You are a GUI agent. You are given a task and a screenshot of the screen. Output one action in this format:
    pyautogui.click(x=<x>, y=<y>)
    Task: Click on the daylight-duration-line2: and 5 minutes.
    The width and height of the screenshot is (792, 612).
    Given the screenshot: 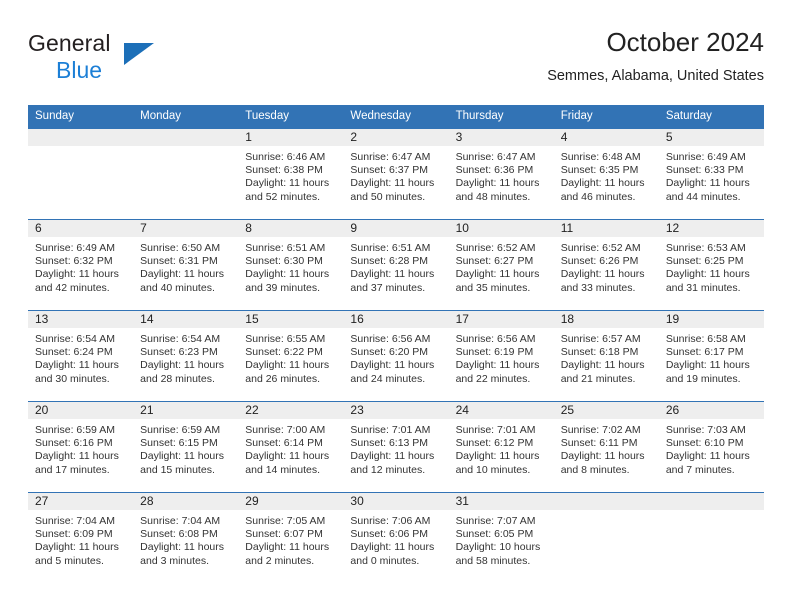 What is the action you would take?
    pyautogui.click(x=69, y=560)
    